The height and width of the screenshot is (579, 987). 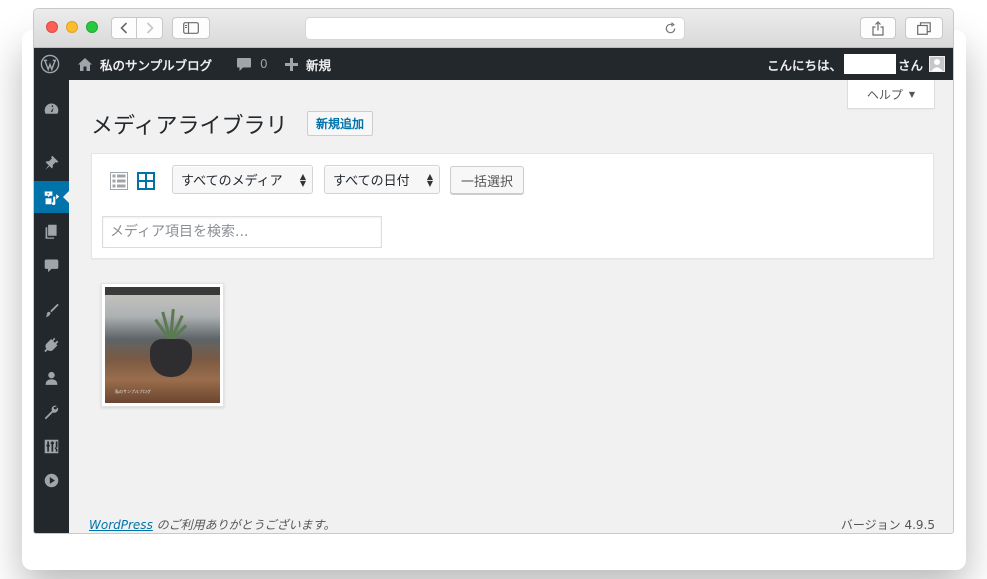 I want to click on thumbnail-caption: 私のサンプルブログ, so click(x=133, y=391).